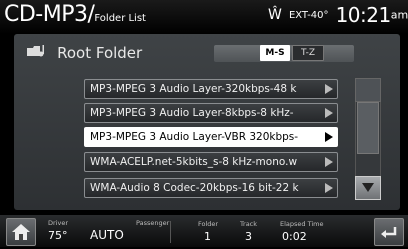 Image resolution: width=408 pixels, height=249 pixels. I want to click on scroll-down-button, so click(368, 188).